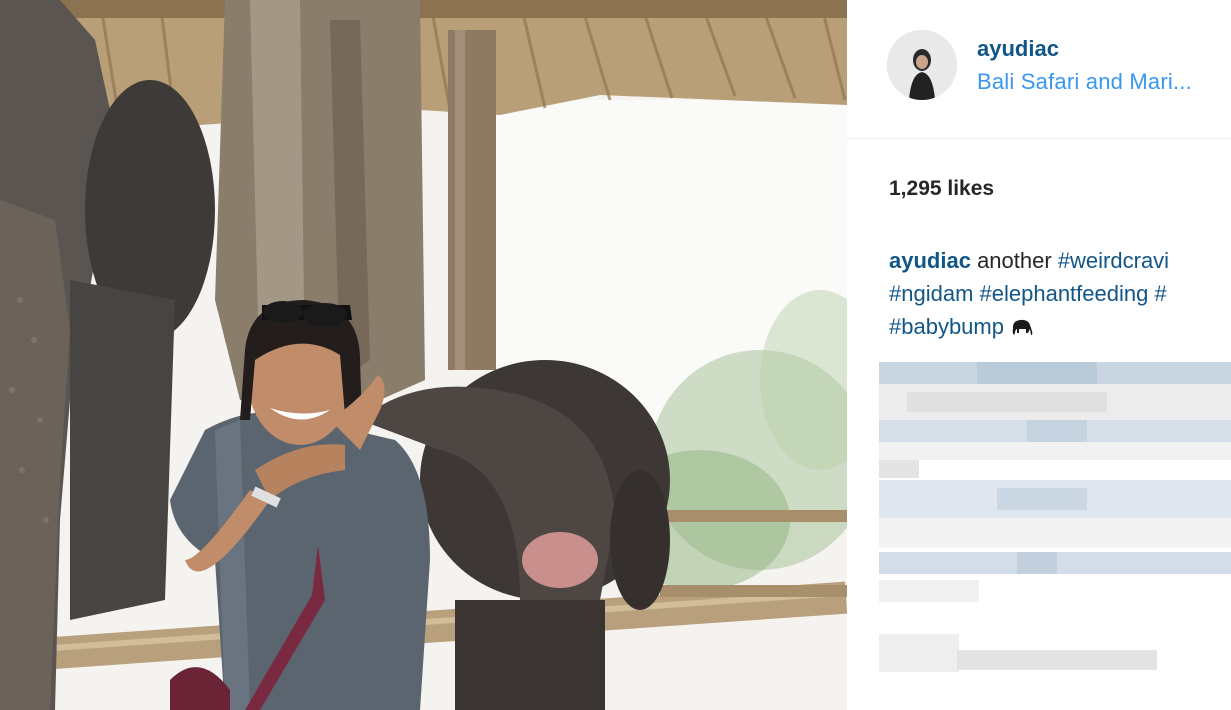 The image size is (1231, 710). Describe the element at coordinates (931, 293) in the screenshot. I see `hashtag-link: #ngidam` at that location.